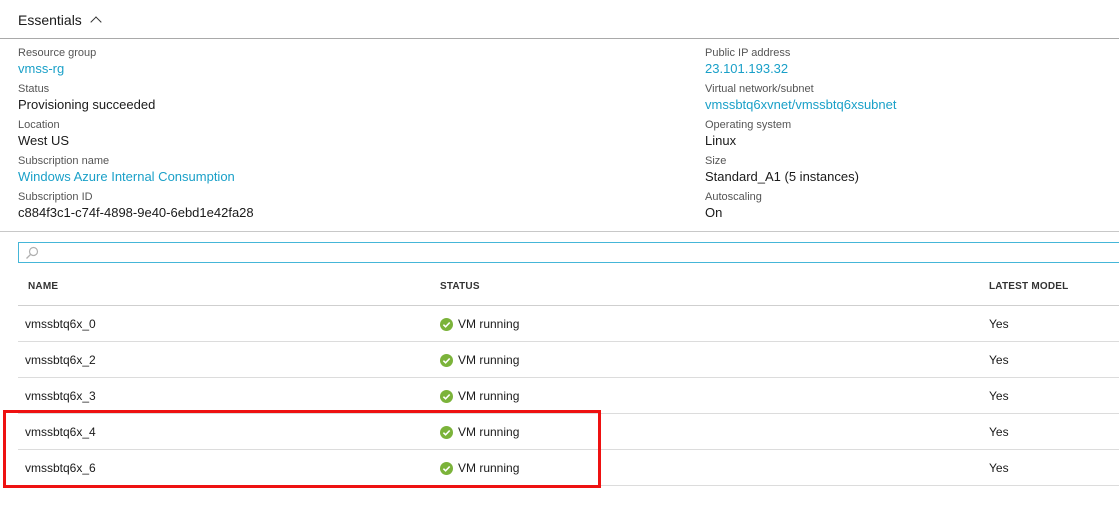 The height and width of the screenshot is (505, 1119). I want to click on operating-system-value: Linux, so click(721, 140).